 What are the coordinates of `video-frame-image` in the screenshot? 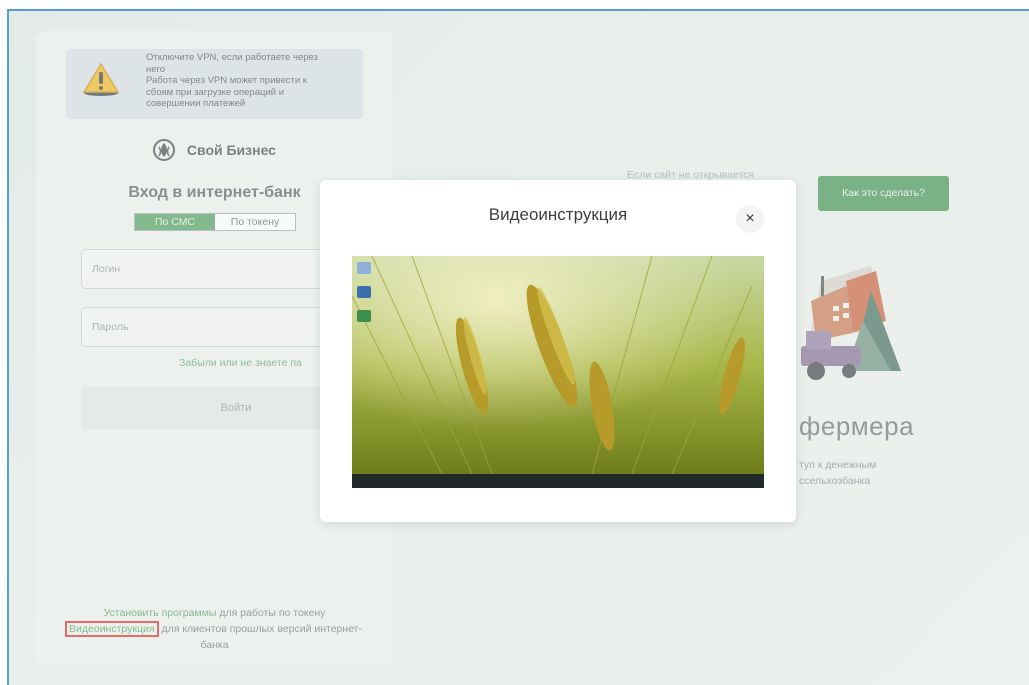 It's located at (558, 372).